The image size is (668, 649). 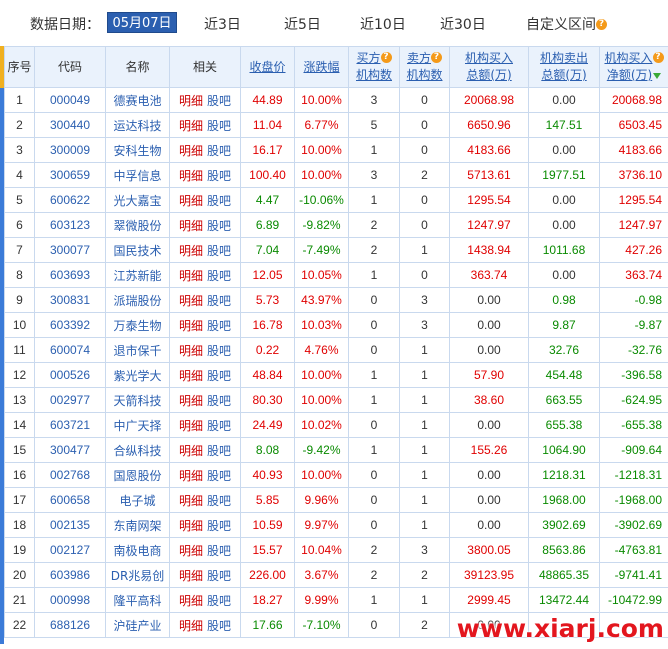 I want to click on range-30-days-link: 近30日, so click(x=463, y=24).